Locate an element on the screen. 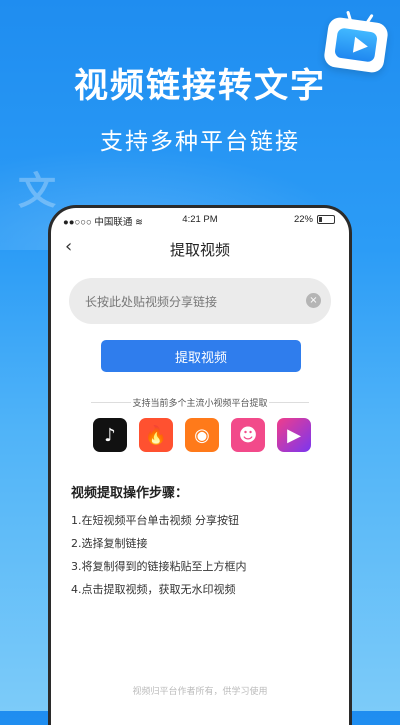  link-input-container: × is located at coordinates (200, 302).